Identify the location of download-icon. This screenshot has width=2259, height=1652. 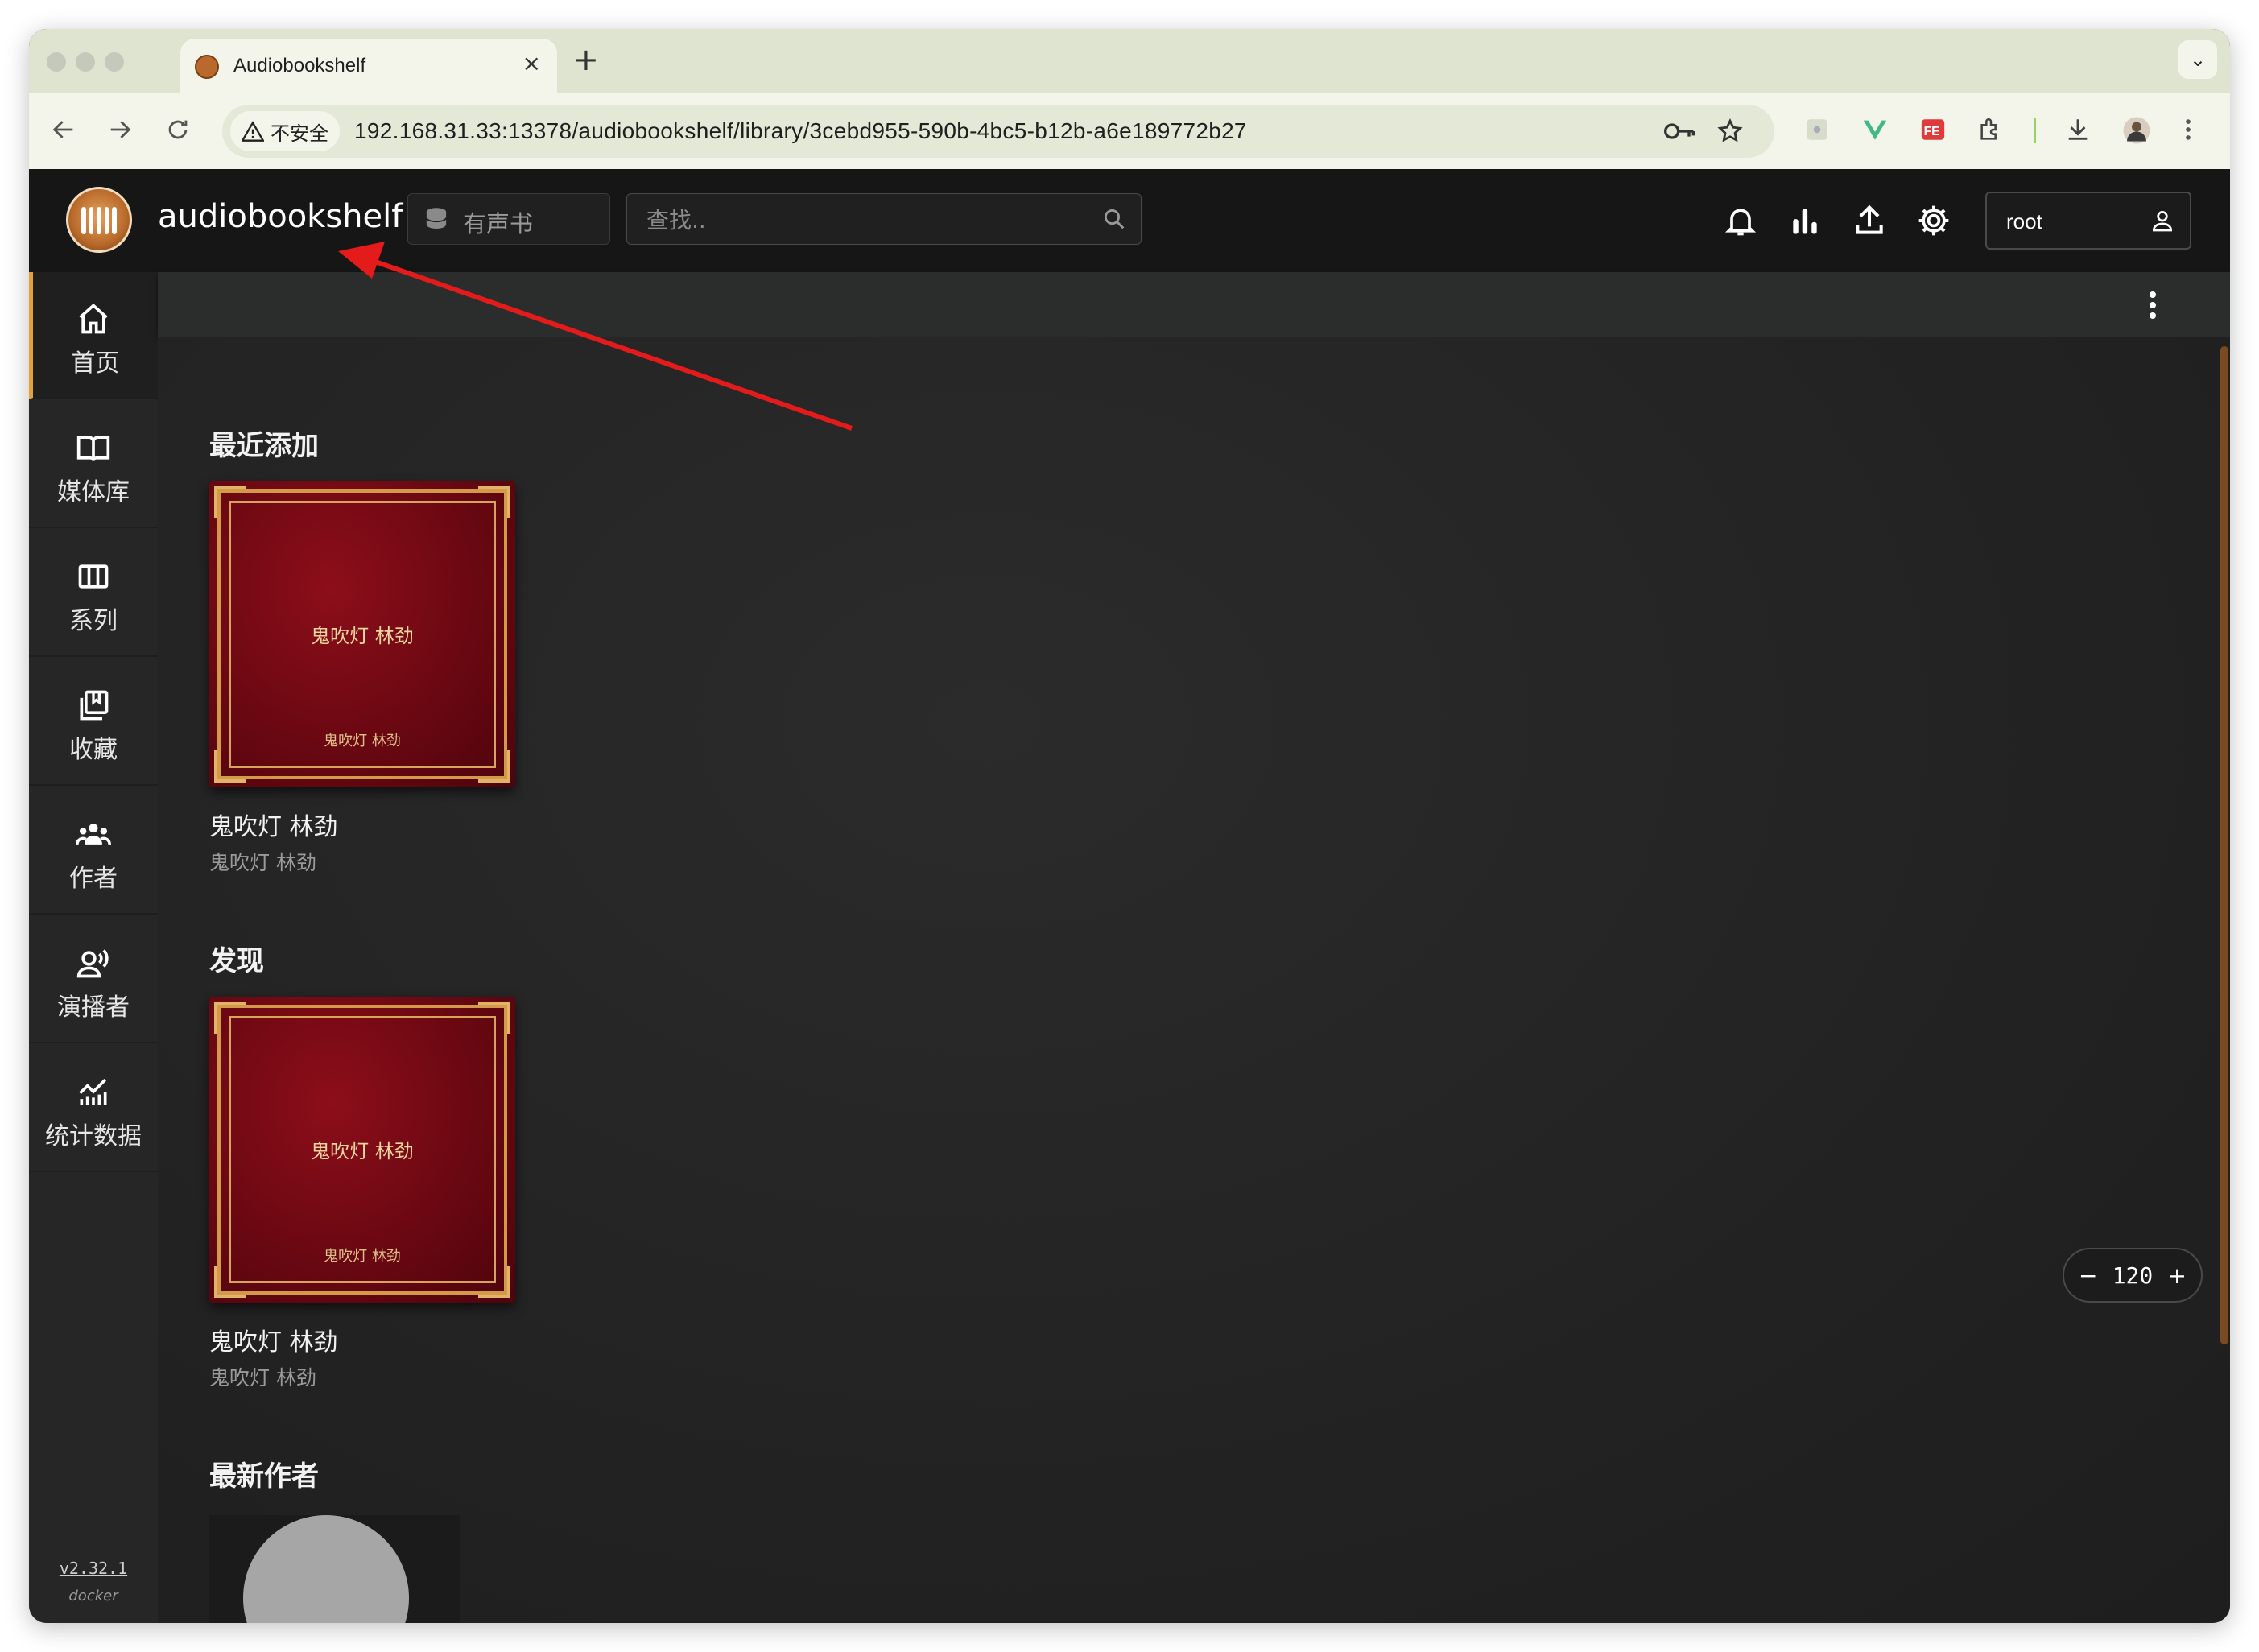
(2078, 133).